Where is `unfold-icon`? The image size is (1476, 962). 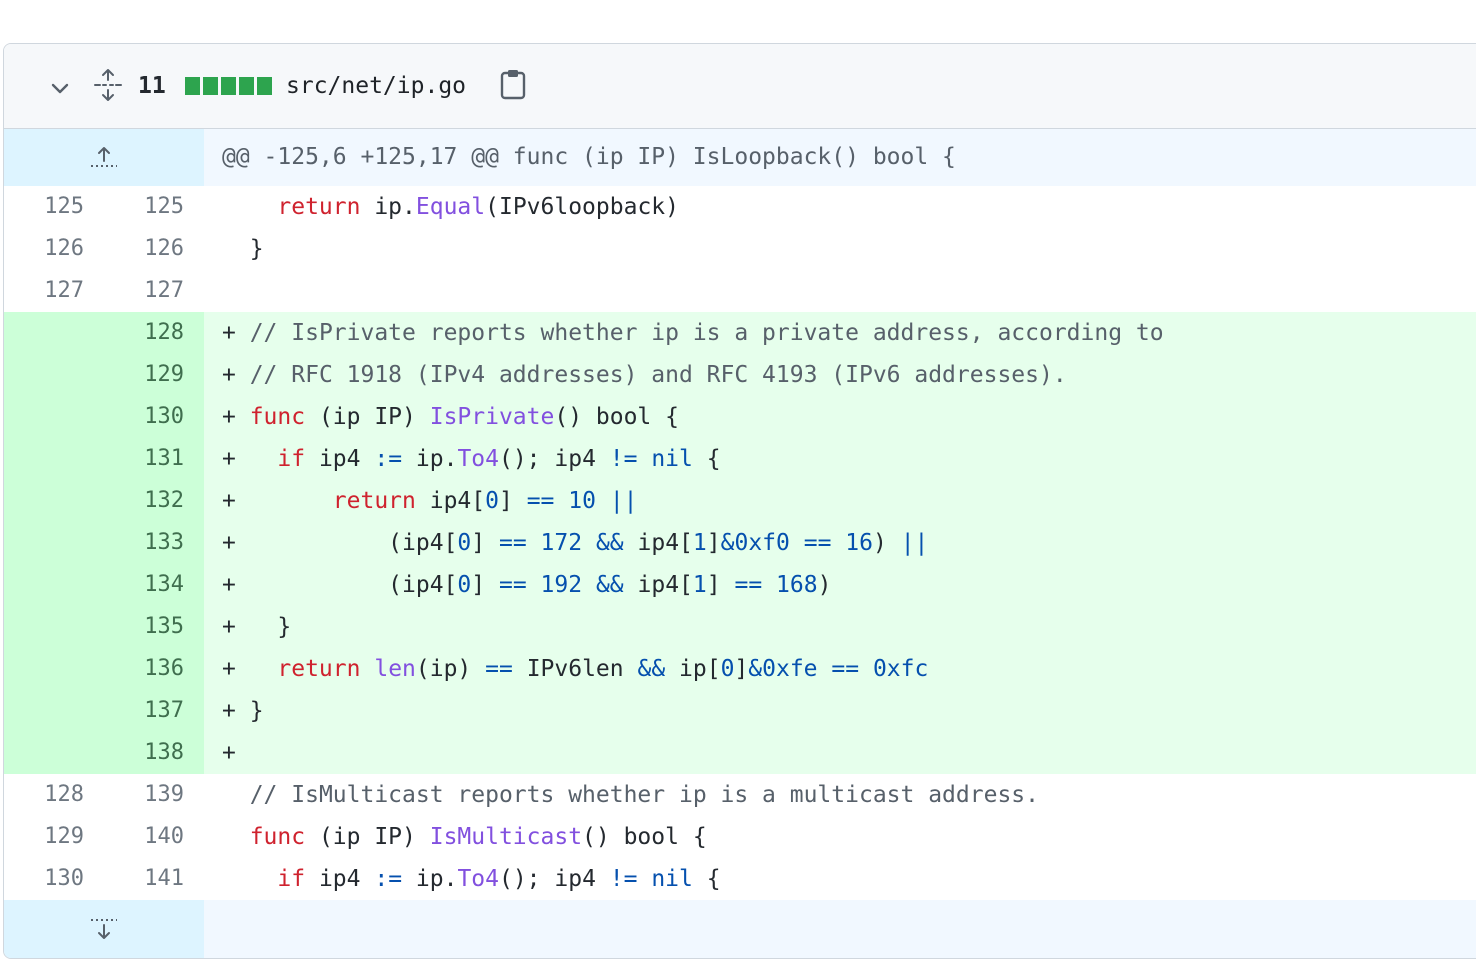 unfold-icon is located at coordinates (108, 85).